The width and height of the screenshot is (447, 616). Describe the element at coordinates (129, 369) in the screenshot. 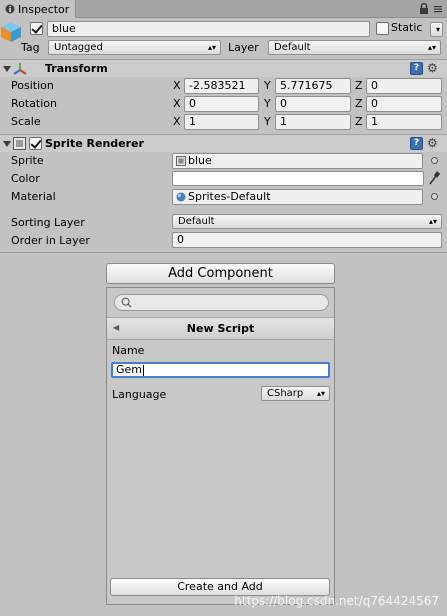

I see `script-name-value: Gem` at that location.